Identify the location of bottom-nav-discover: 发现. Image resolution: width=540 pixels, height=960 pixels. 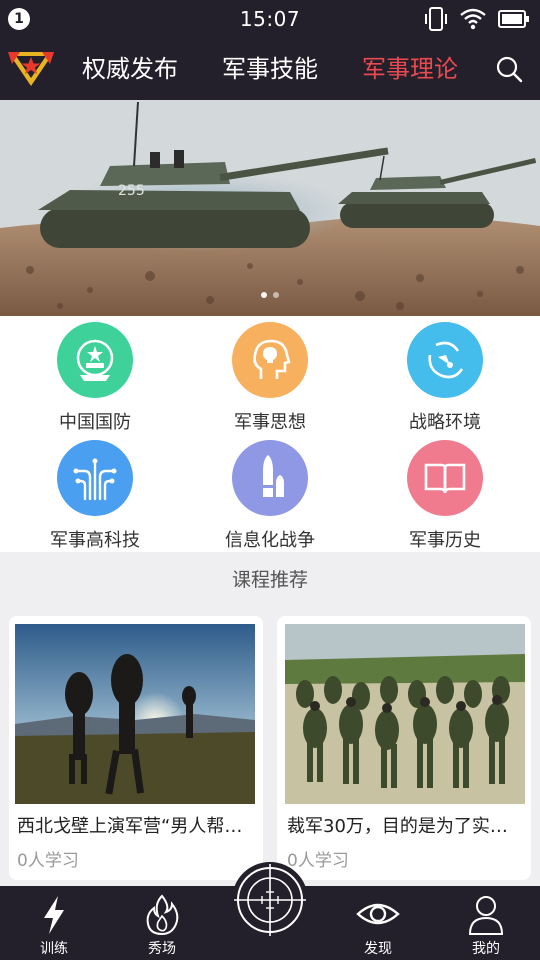
(378, 925).